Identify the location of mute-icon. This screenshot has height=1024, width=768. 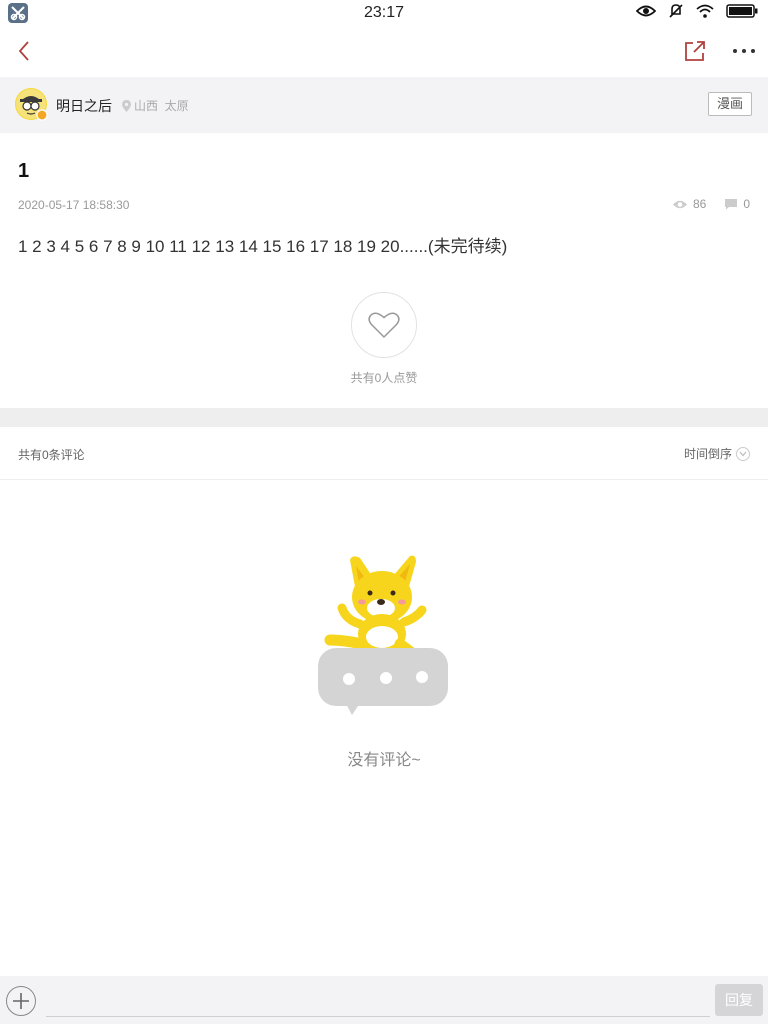
(676, 13).